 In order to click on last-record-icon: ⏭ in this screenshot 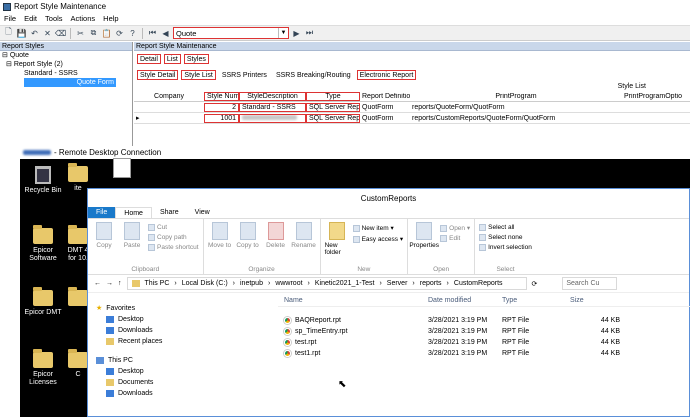, I will do `click(309, 33)`.